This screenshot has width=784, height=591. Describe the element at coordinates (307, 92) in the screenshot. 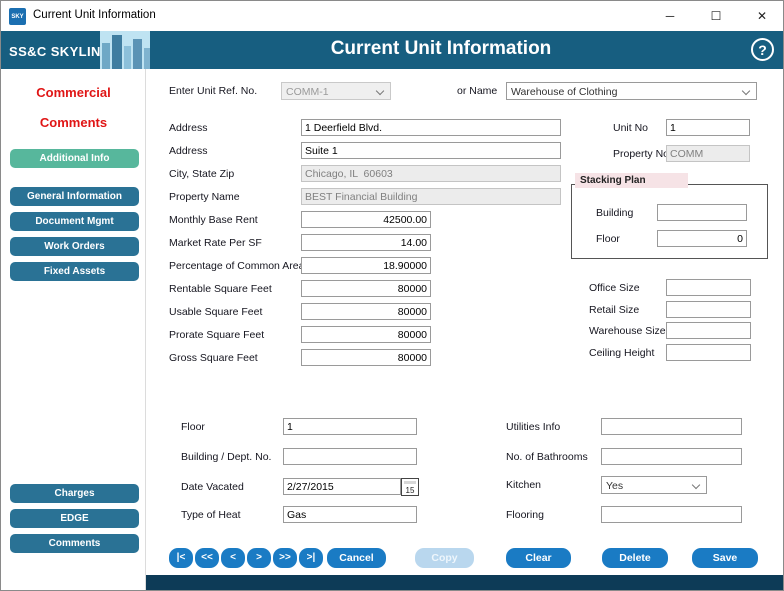

I see `unit-ref-value: COMM-1` at that location.